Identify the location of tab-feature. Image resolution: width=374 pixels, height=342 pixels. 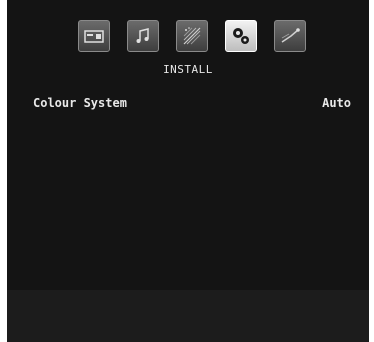
(192, 36).